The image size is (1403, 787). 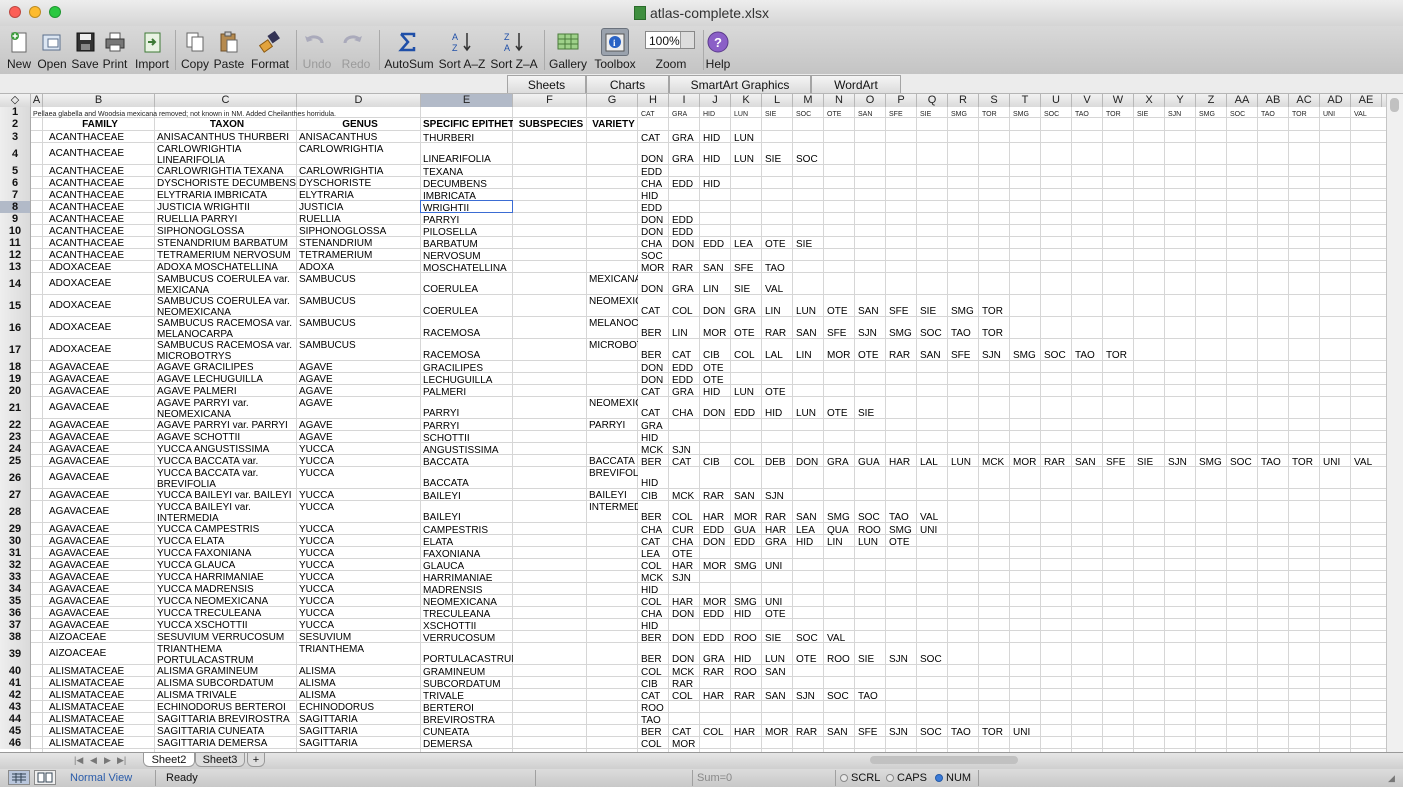 What do you see at coordinates (359, 231) in the screenshot?
I see `genus-cell: SIPHONOGLOSSA` at bounding box center [359, 231].